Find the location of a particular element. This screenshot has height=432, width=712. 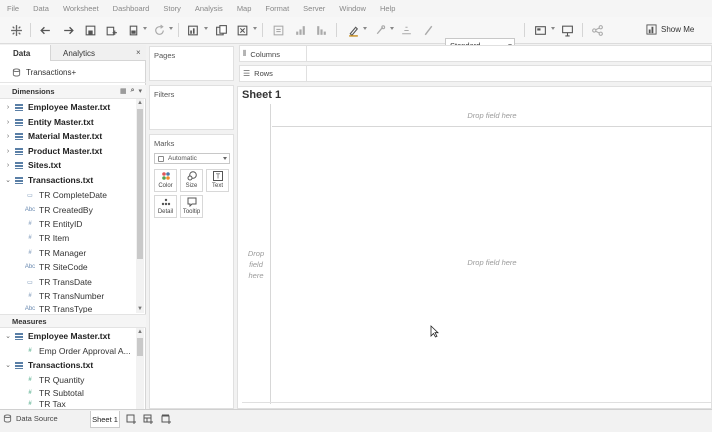

table-transactions: ⌄ Transactions.txt is located at coordinates (68, 180).